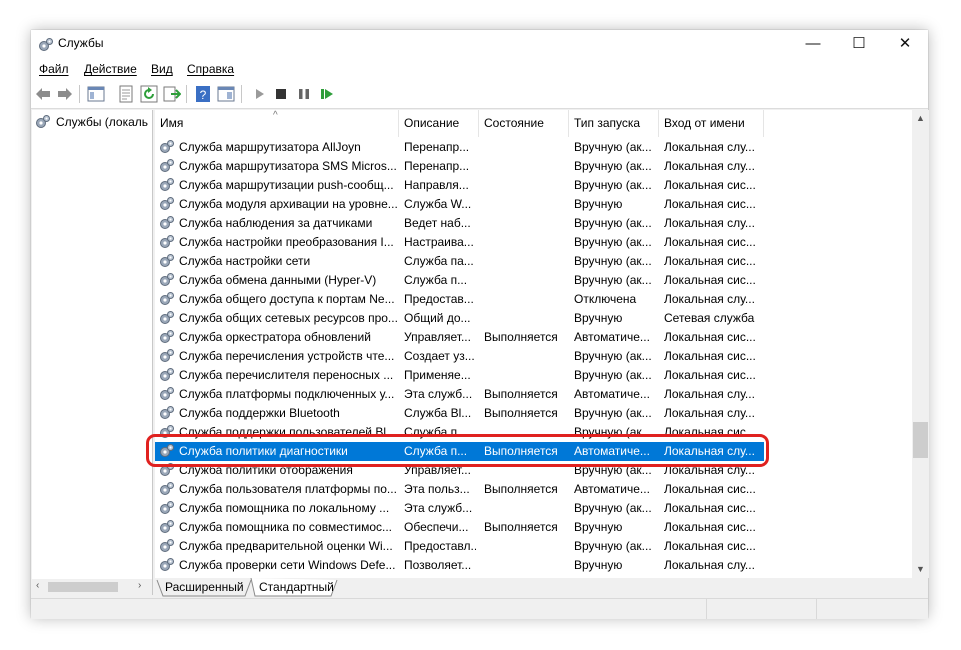 Image resolution: width=961 pixels, height=650 pixels. What do you see at coordinates (432, 123) in the screenshot?
I see `column-header-label: Описание` at bounding box center [432, 123].